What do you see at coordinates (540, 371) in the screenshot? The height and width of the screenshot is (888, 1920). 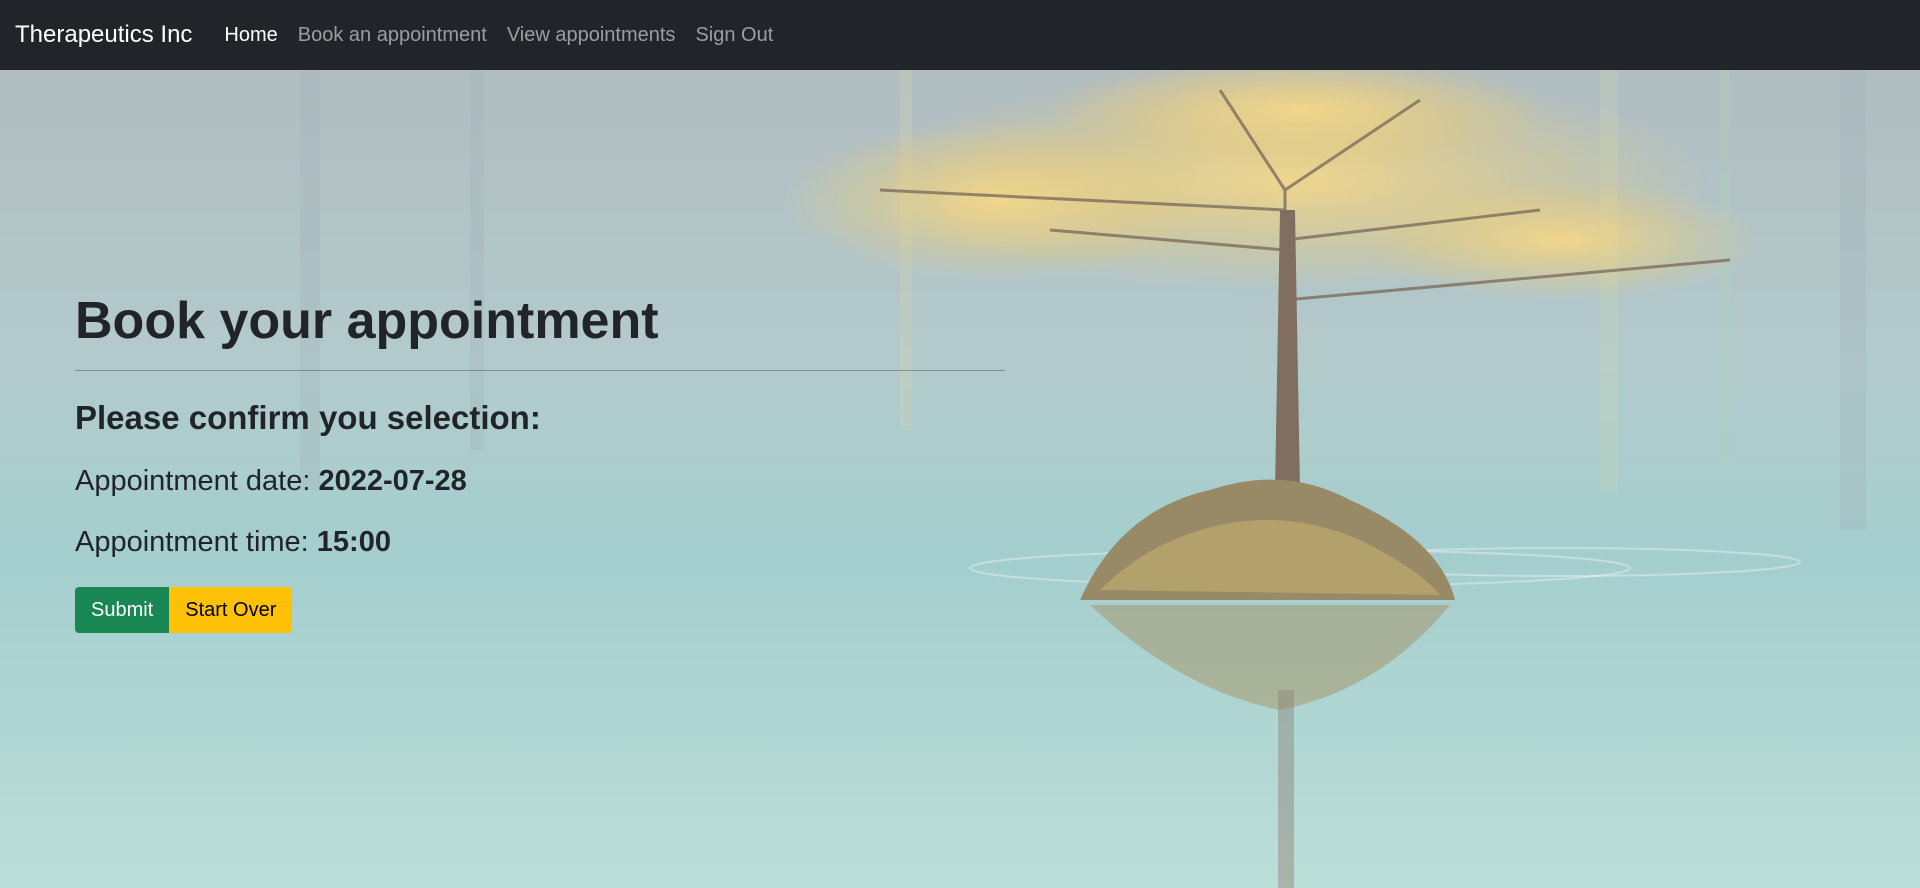 I see `title-divider` at bounding box center [540, 371].